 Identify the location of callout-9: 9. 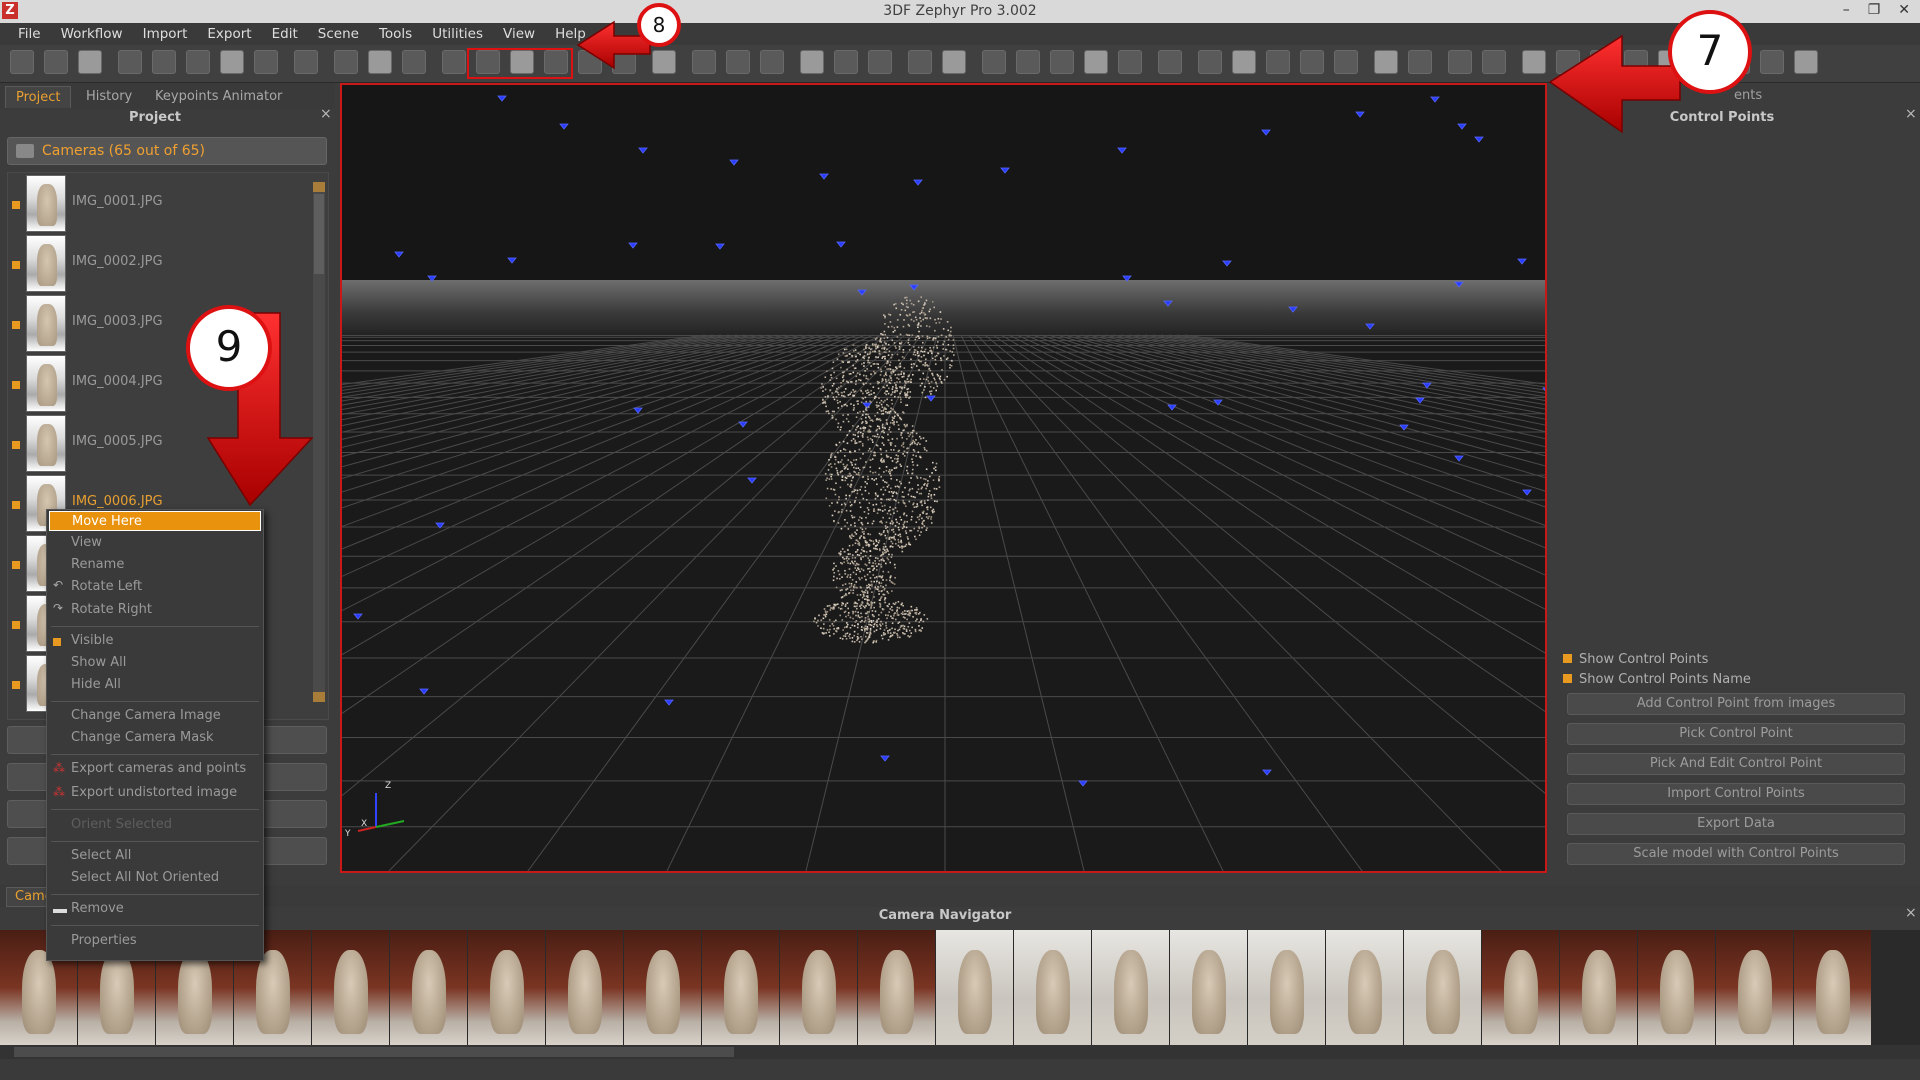
(229, 348).